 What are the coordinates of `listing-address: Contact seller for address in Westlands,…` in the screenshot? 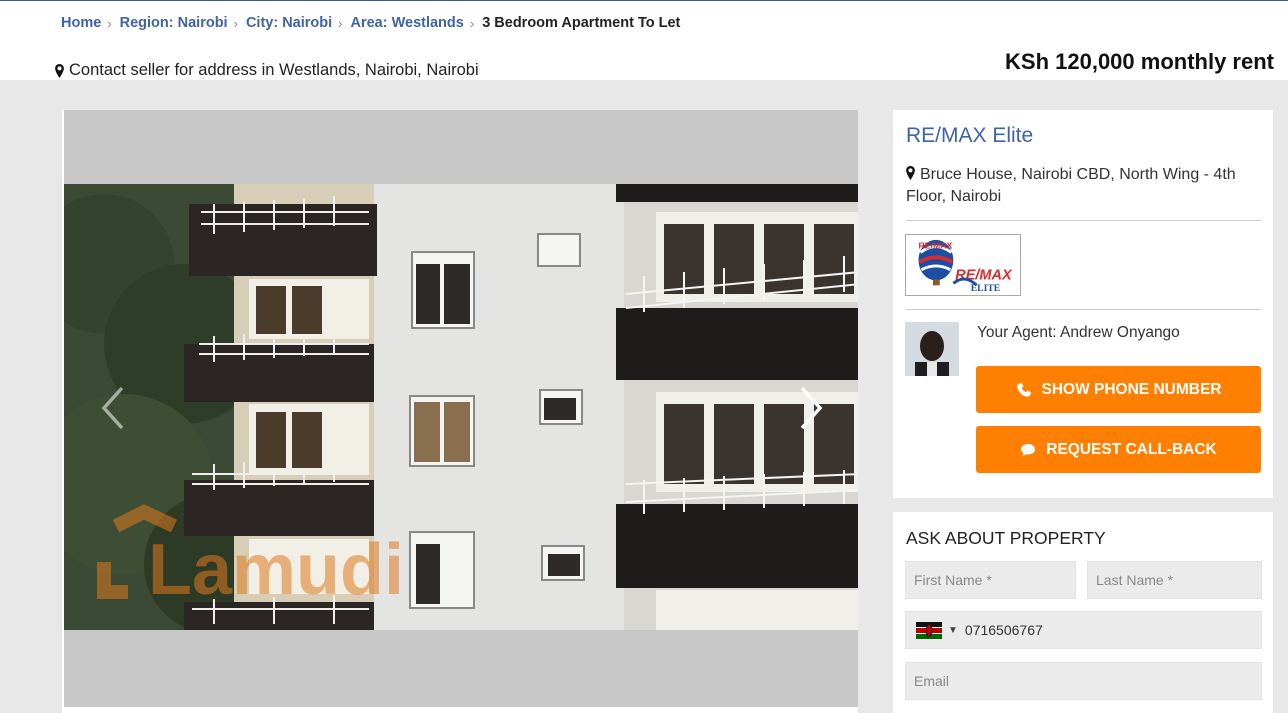 It's located at (267, 70).